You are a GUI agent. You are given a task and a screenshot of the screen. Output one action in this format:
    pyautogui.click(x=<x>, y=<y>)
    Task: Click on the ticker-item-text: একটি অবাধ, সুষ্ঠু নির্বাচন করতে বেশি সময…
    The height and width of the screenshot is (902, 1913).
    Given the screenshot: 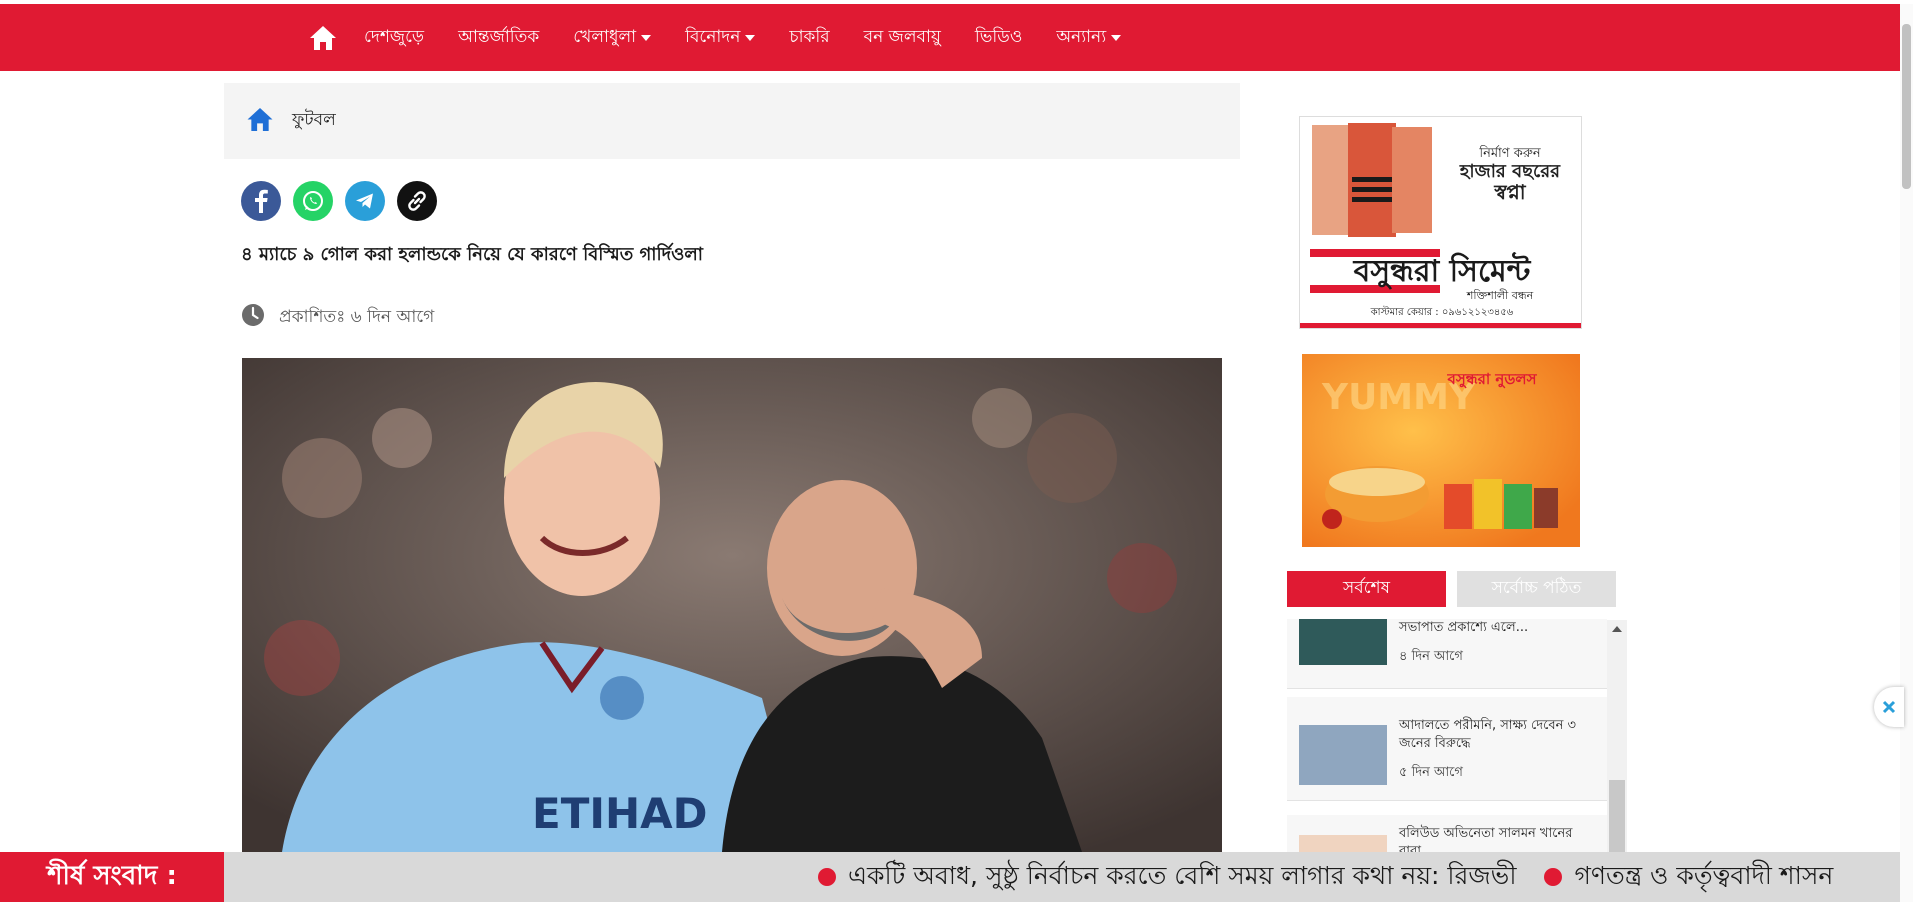 What is the action you would take?
    pyautogui.click(x=1182, y=875)
    